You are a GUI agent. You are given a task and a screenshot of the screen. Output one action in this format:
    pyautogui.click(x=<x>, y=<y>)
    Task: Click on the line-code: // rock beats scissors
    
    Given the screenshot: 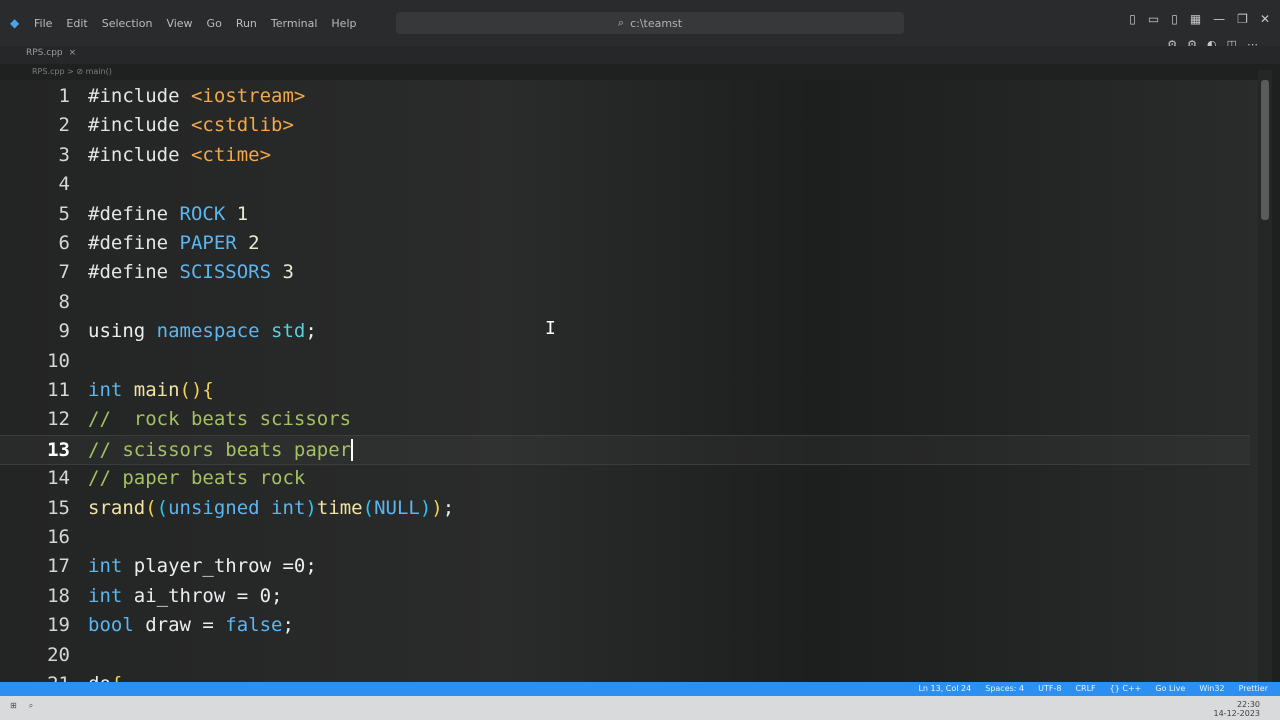 What is the action you would take?
    pyautogui.click(x=219, y=419)
    